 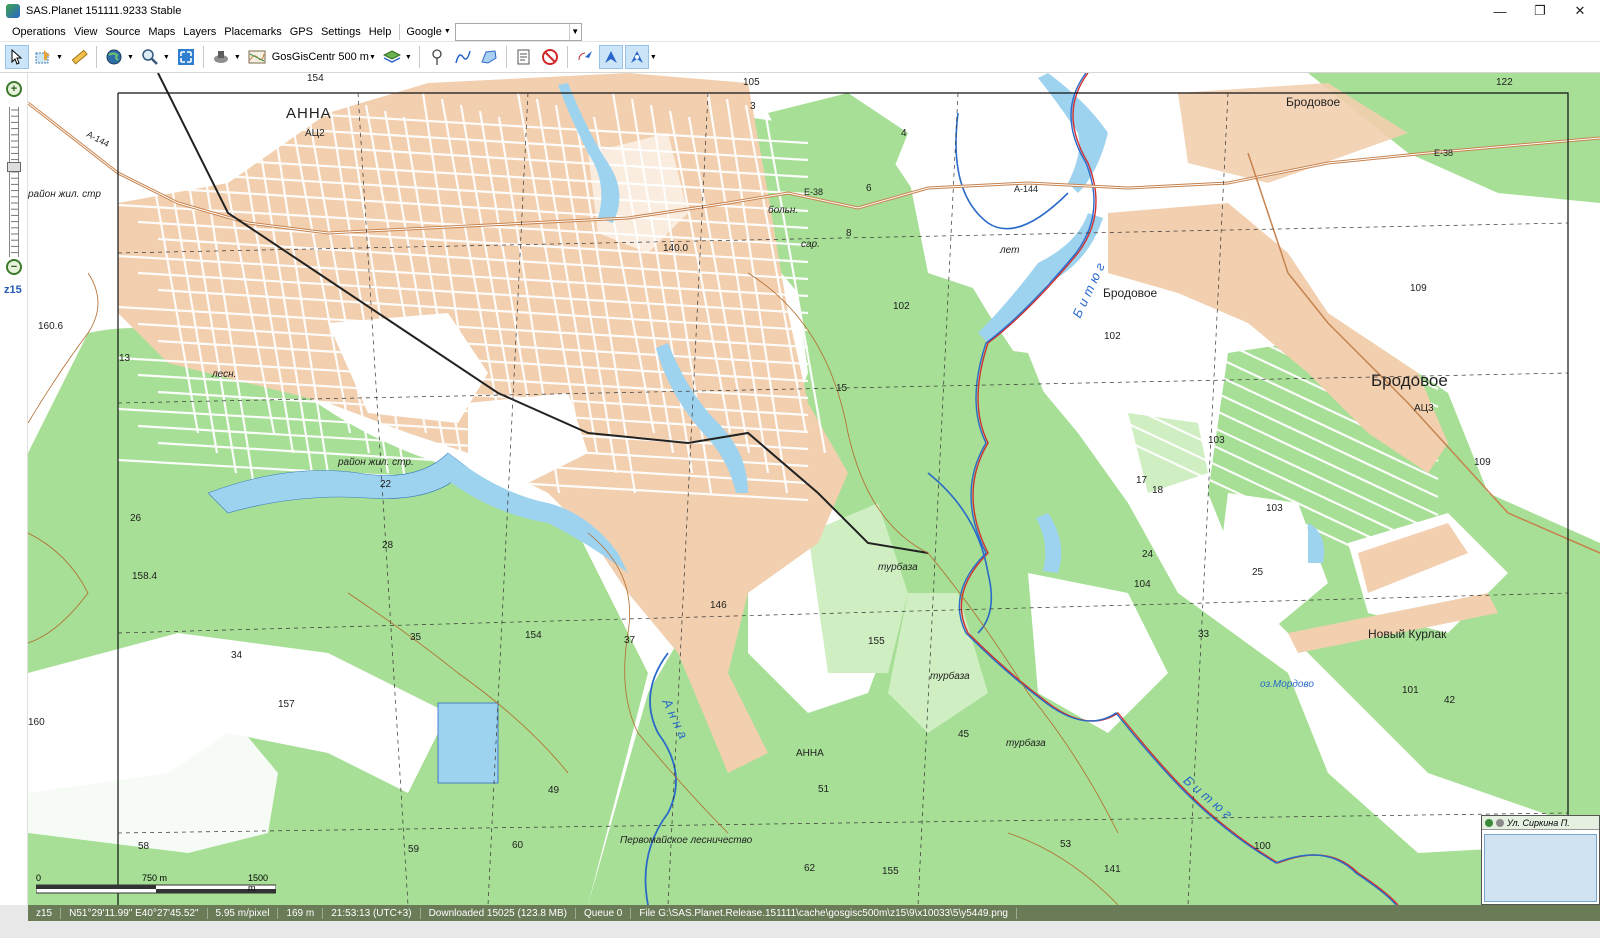 I want to click on elevation-label: 37, so click(x=630, y=640).